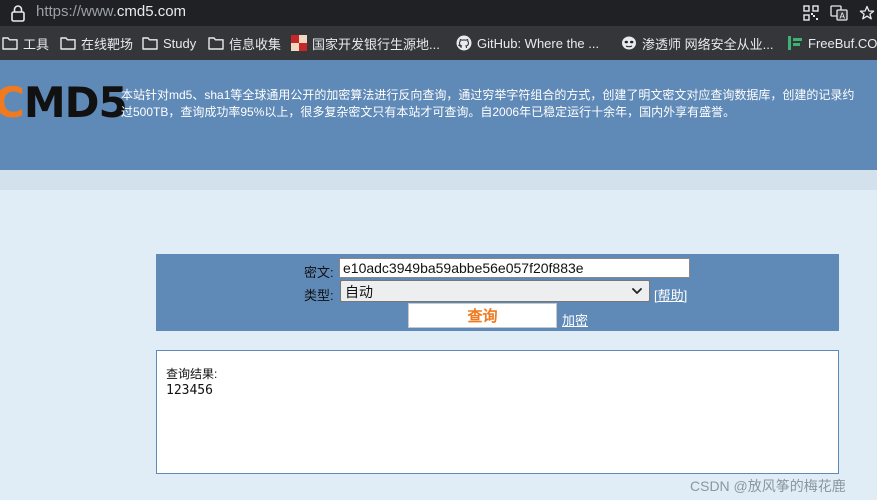 The width and height of the screenshot is (877, 500). Describe the element at coordinates (637, 291) in the screenshot. I see `chevron-down-icon` at that location.